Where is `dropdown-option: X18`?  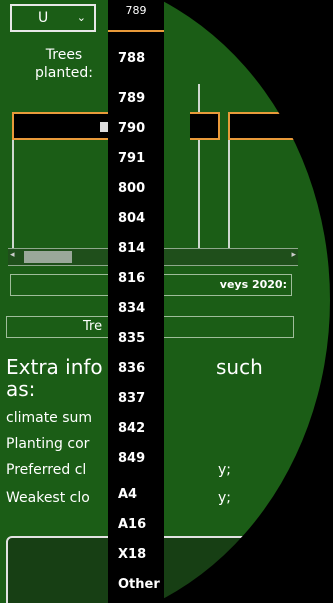 dropdown-option: X18 is located at coordinates (132, 554).